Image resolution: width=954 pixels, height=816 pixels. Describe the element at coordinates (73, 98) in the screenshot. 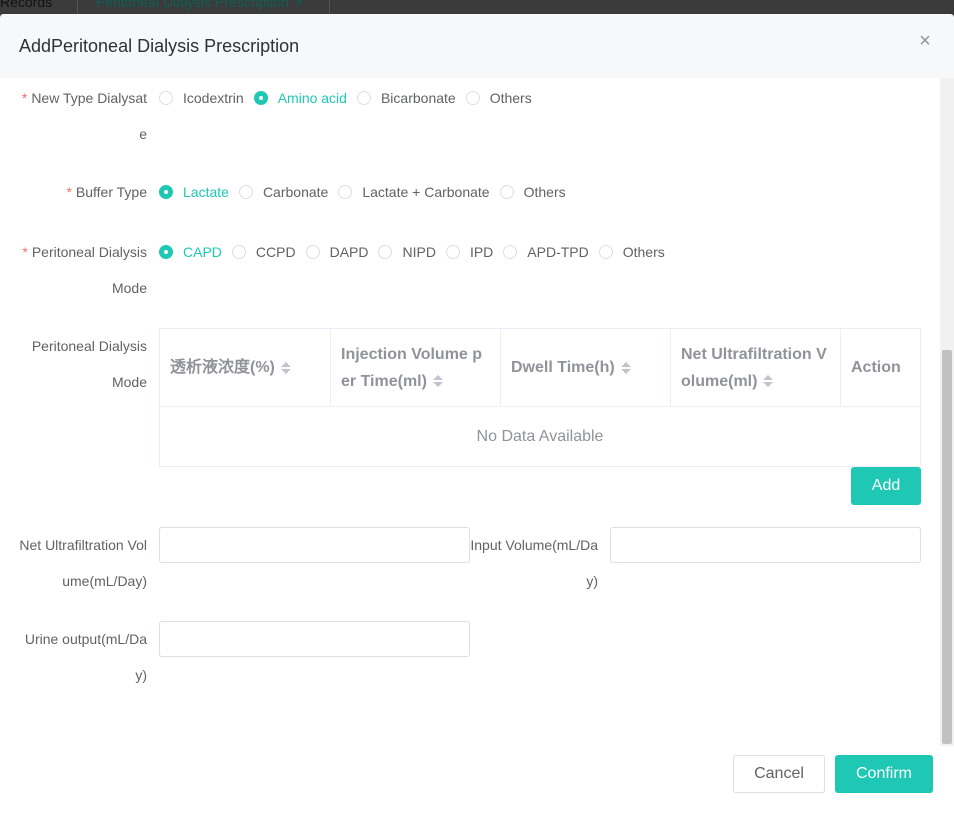

I see `label-line: * New Type Dialysat` at that location.